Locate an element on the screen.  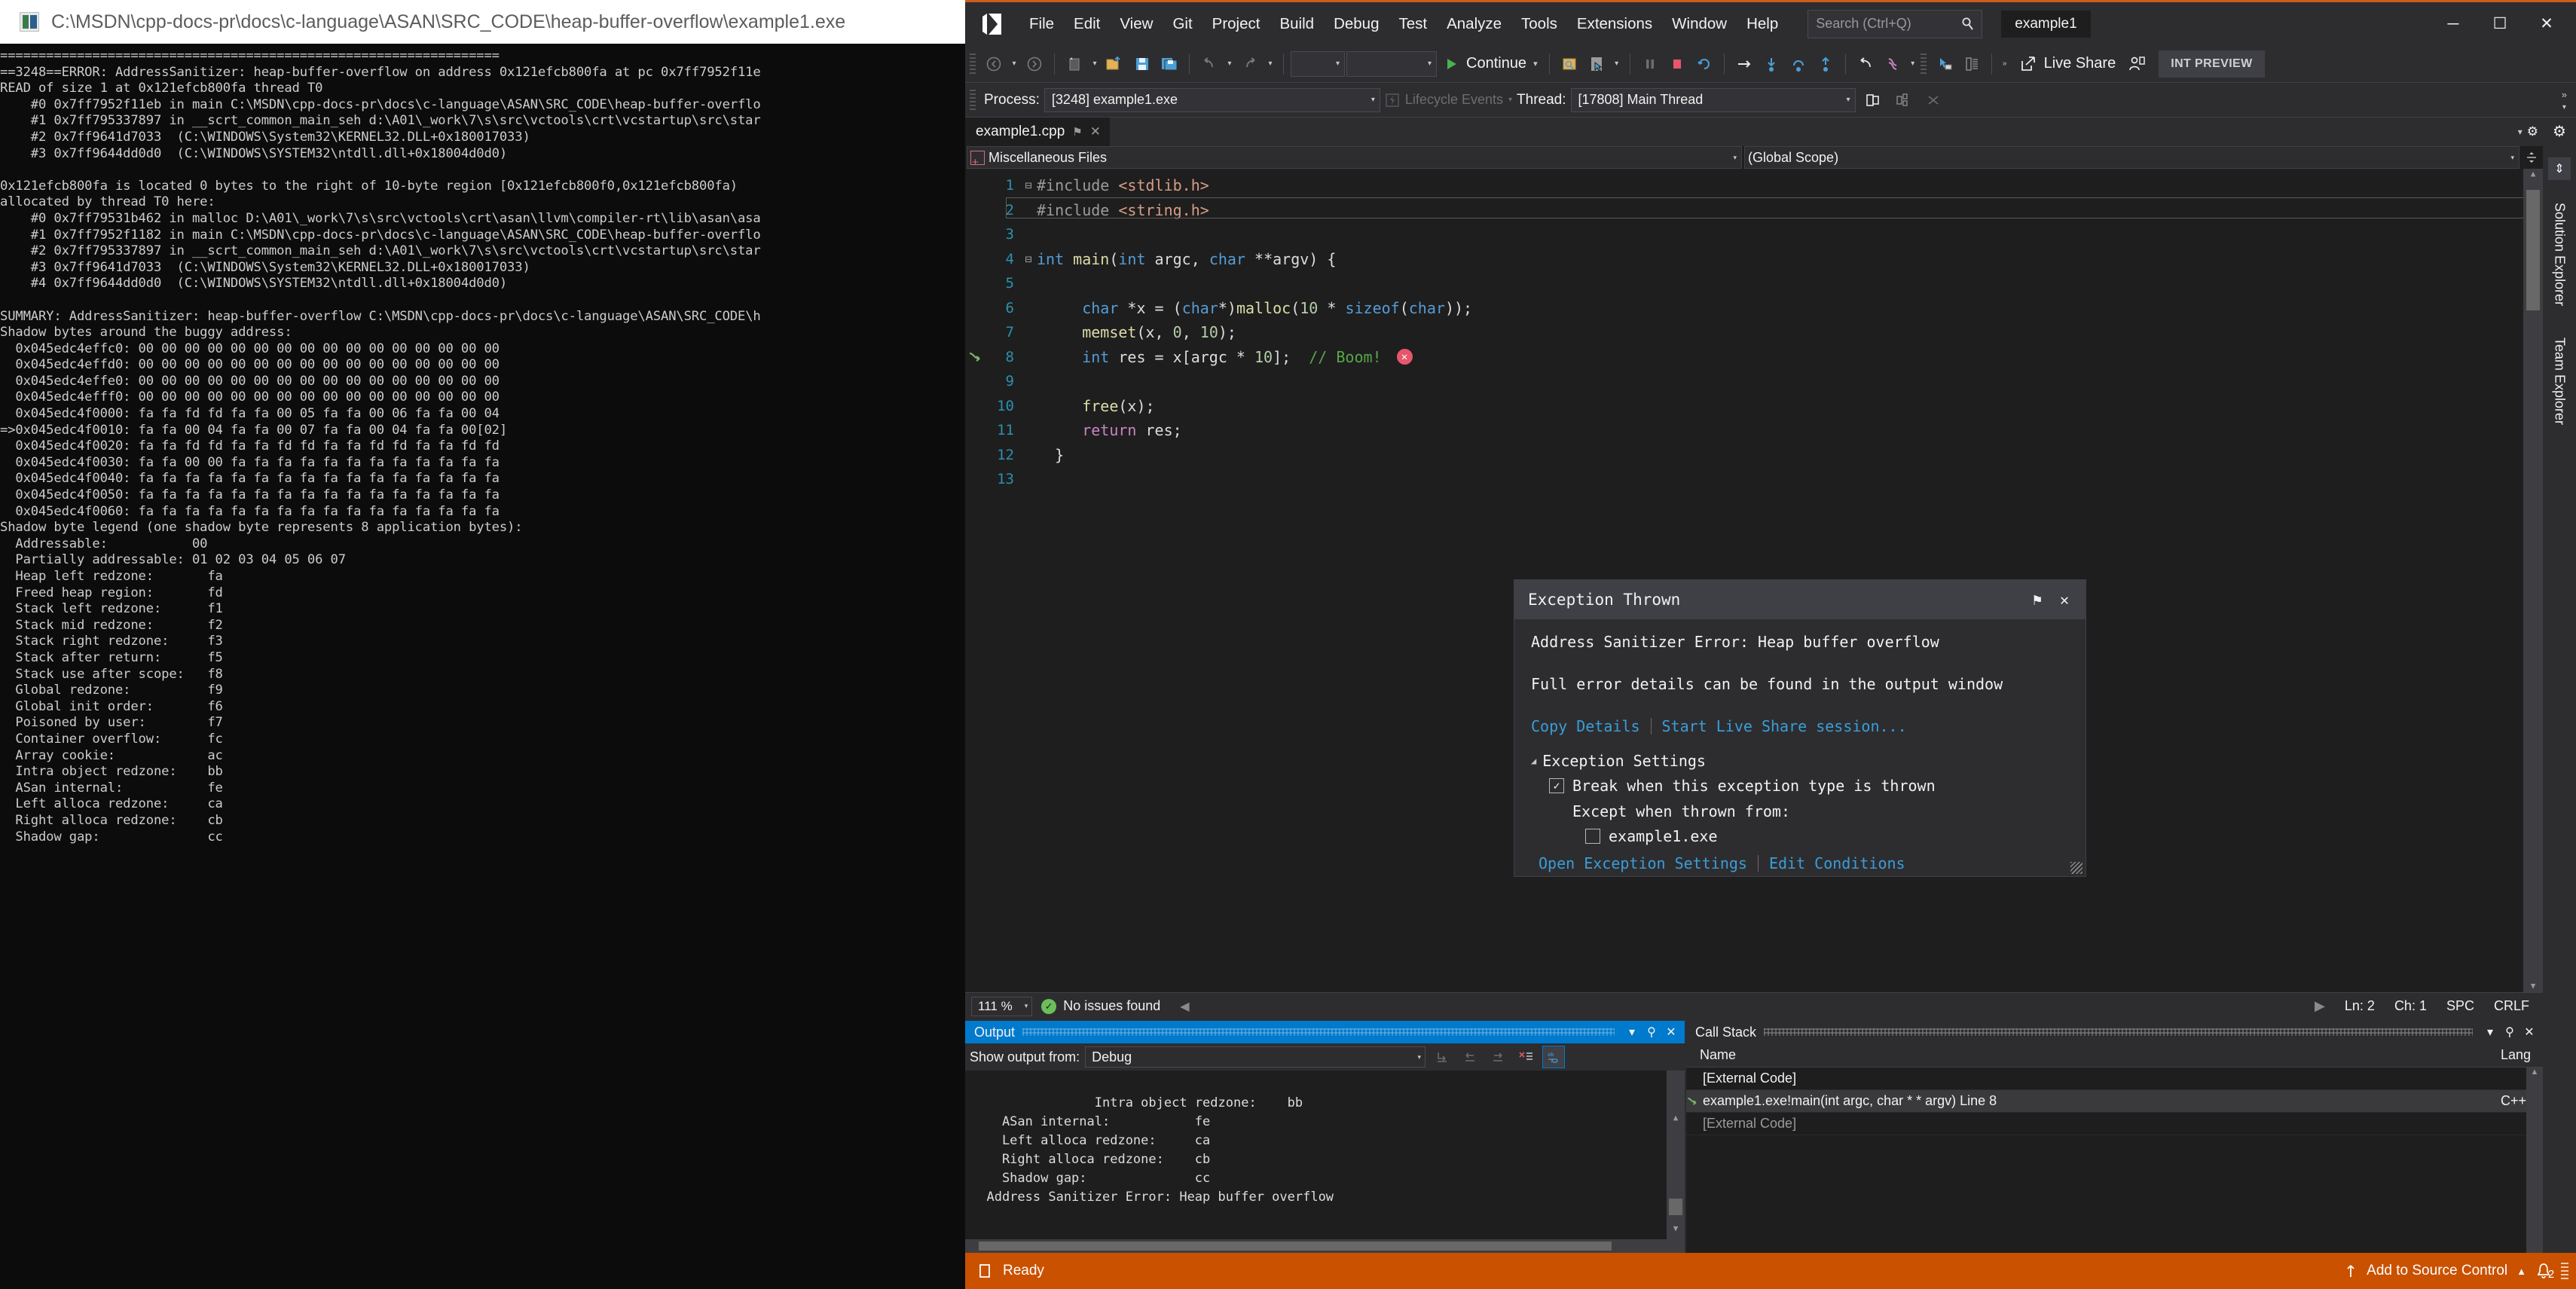
debug-toolbar-grip is located at coordinates (973, 100).